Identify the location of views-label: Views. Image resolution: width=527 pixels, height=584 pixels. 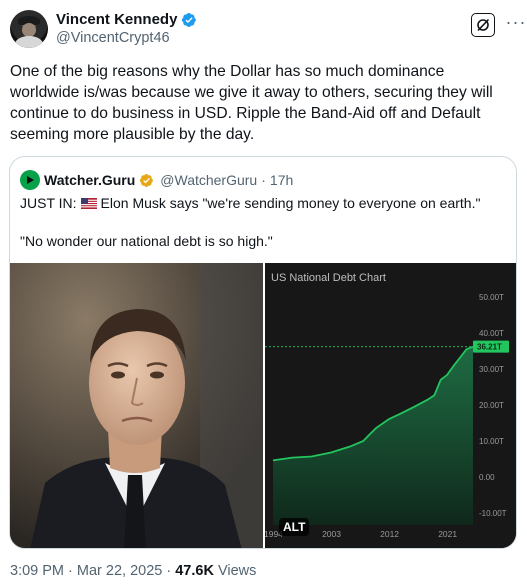
(237, 571).